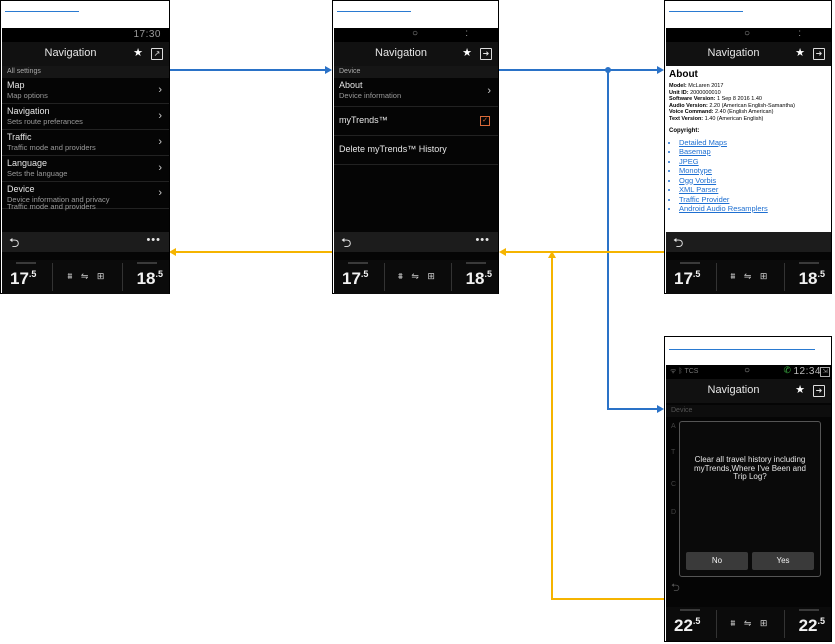 The width and height of the screenshot is (835, 644). Describe the element at coordinates (825, 372) in the screenshot. I see `exit-app-icon: ⇲` at that location.